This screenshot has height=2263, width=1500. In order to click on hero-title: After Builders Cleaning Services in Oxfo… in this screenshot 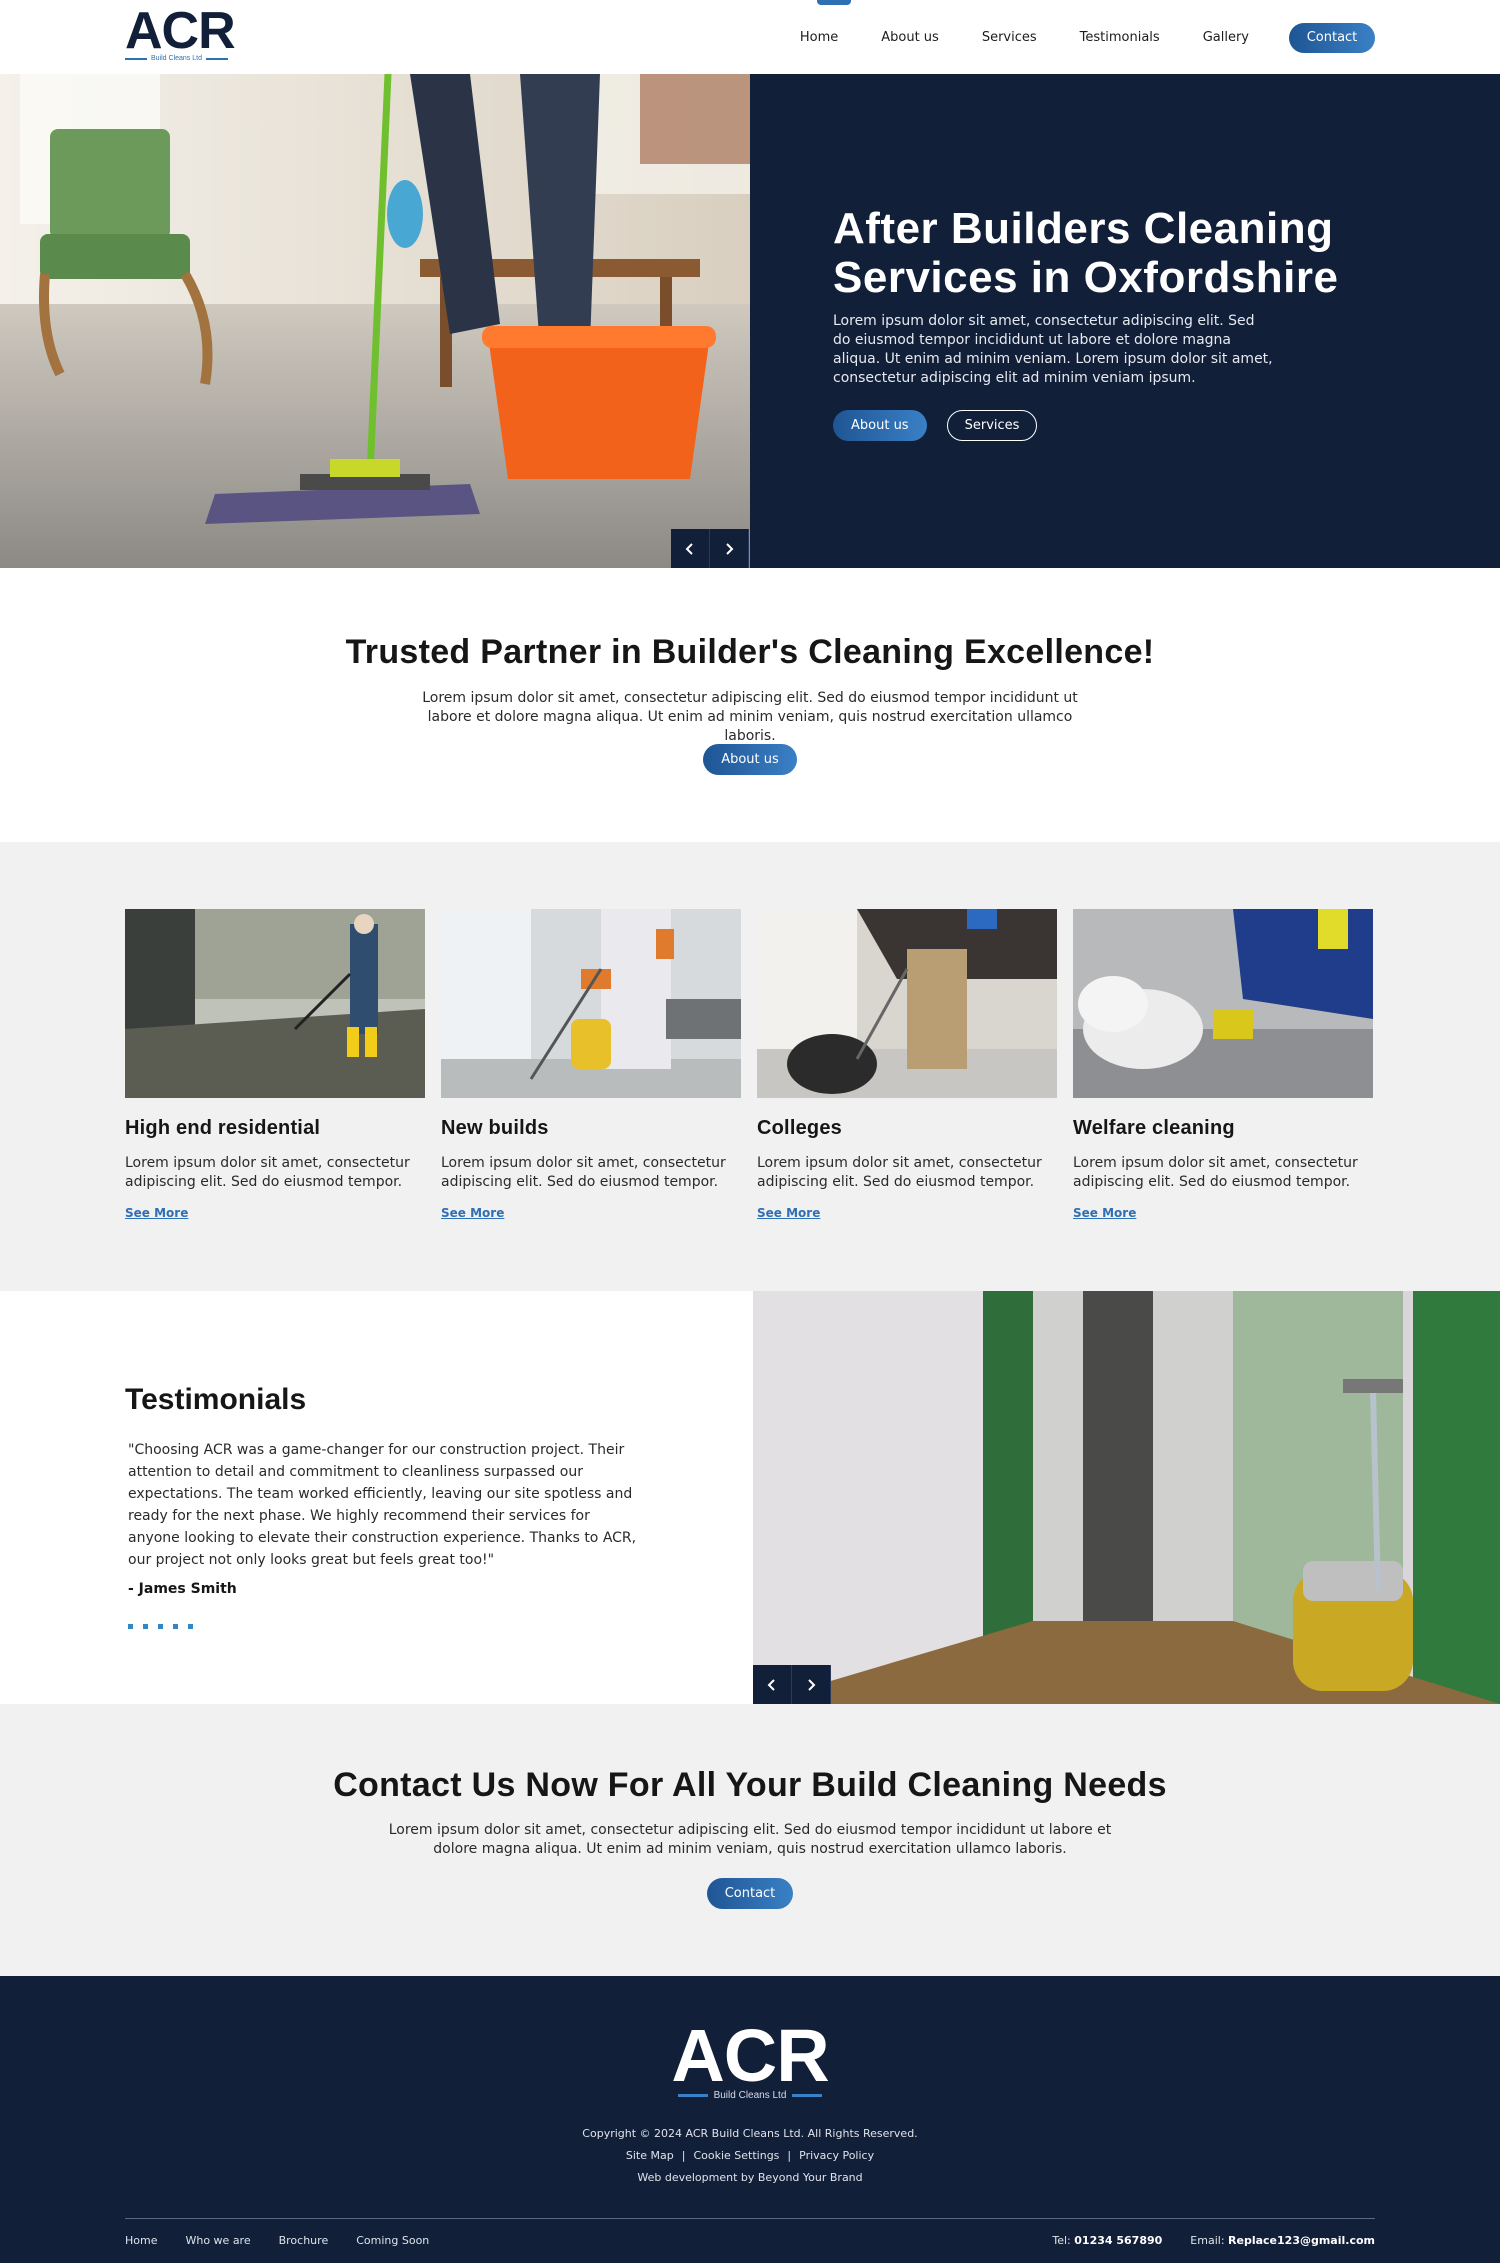, I will do `click(1086, 253)`.